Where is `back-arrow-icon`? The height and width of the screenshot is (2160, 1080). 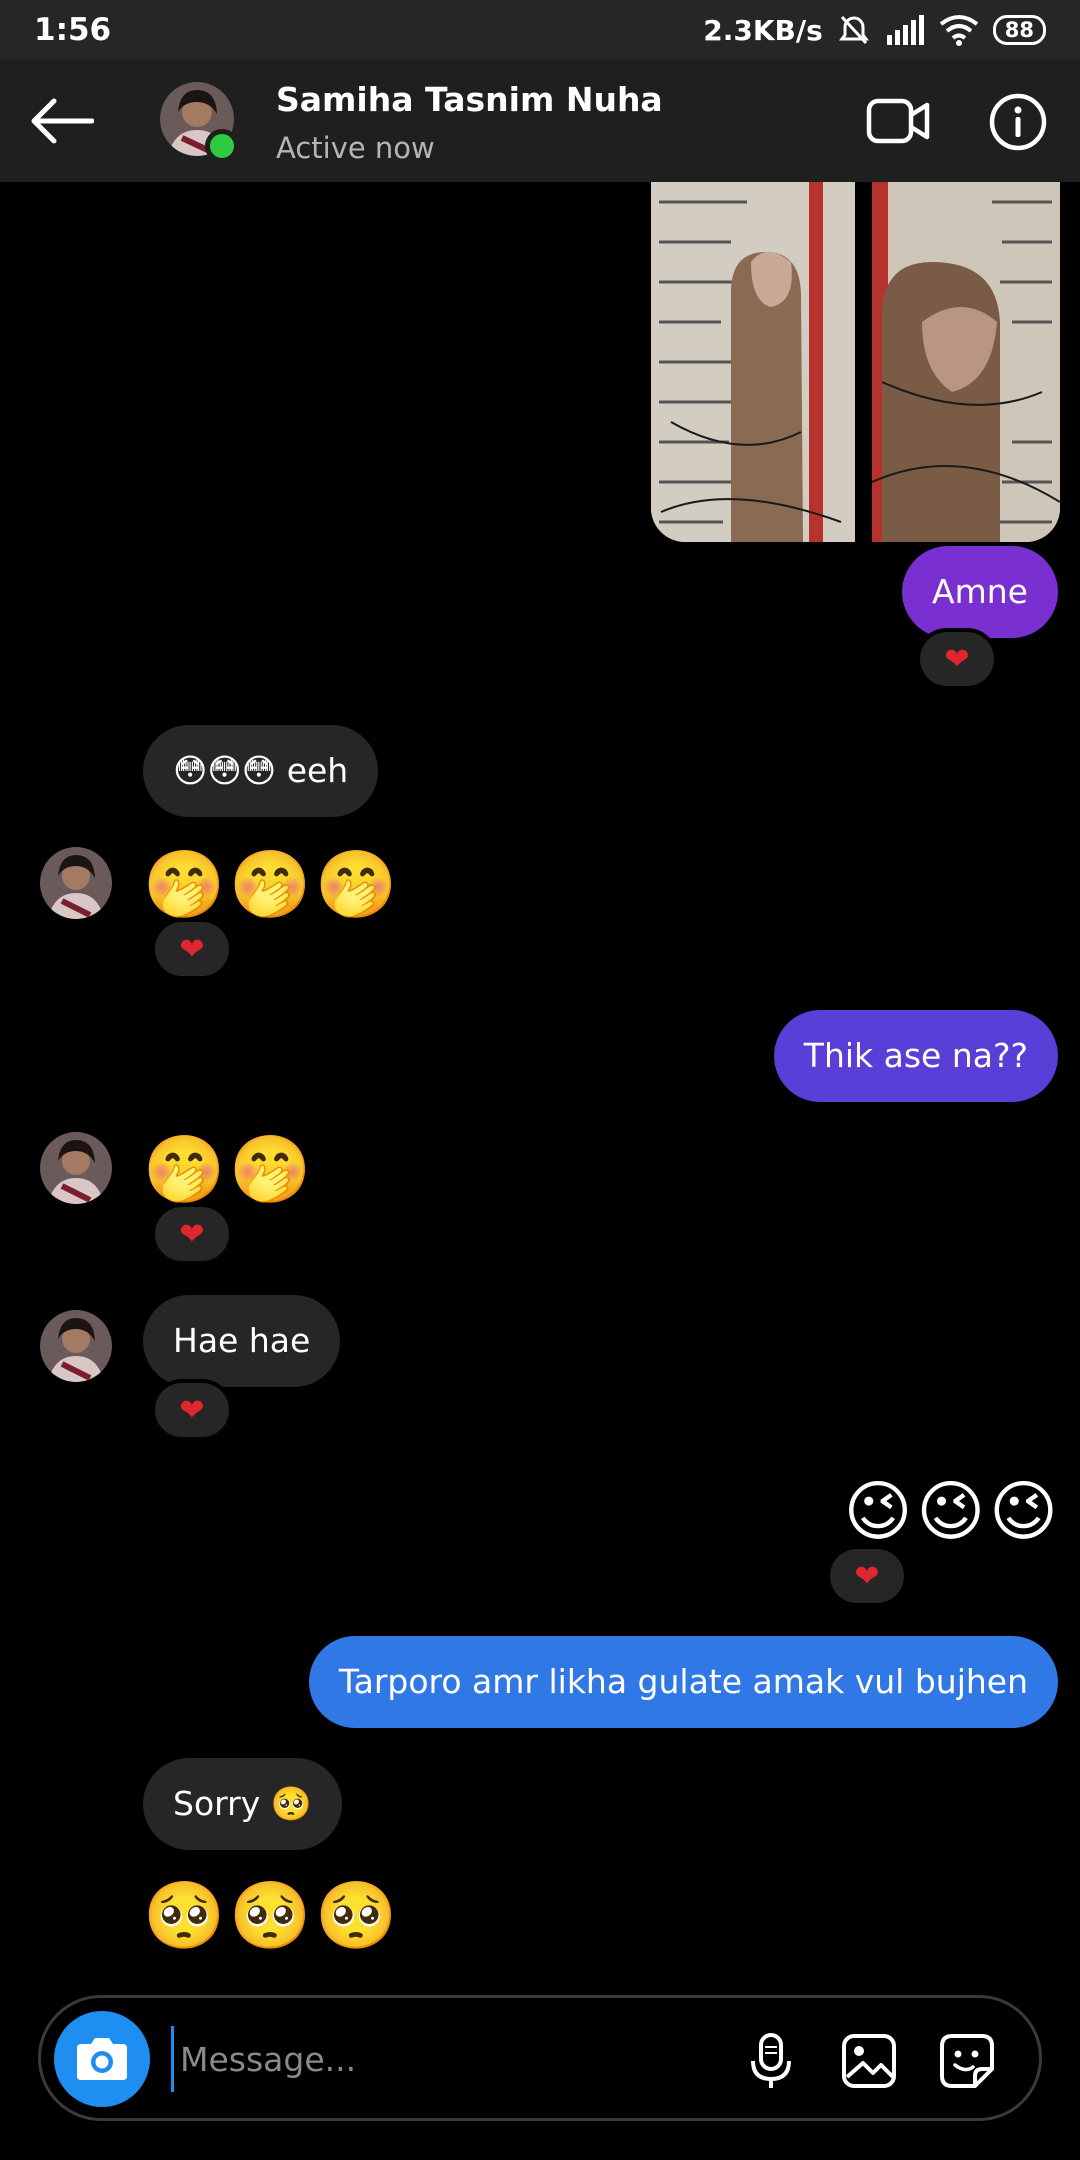 back-arrow-icon is located at coordinates (61, 121).